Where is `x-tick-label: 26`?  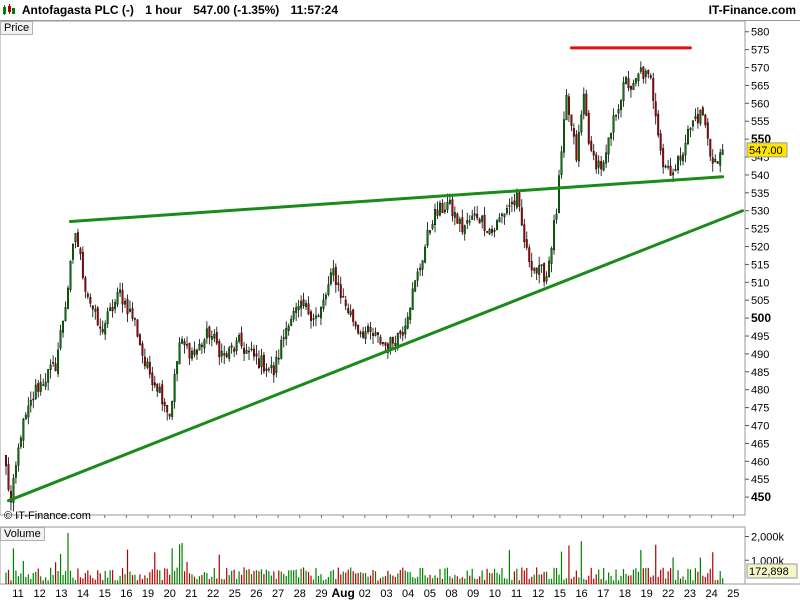 x-tick-label: 26 is located at coordinates (256, 594).